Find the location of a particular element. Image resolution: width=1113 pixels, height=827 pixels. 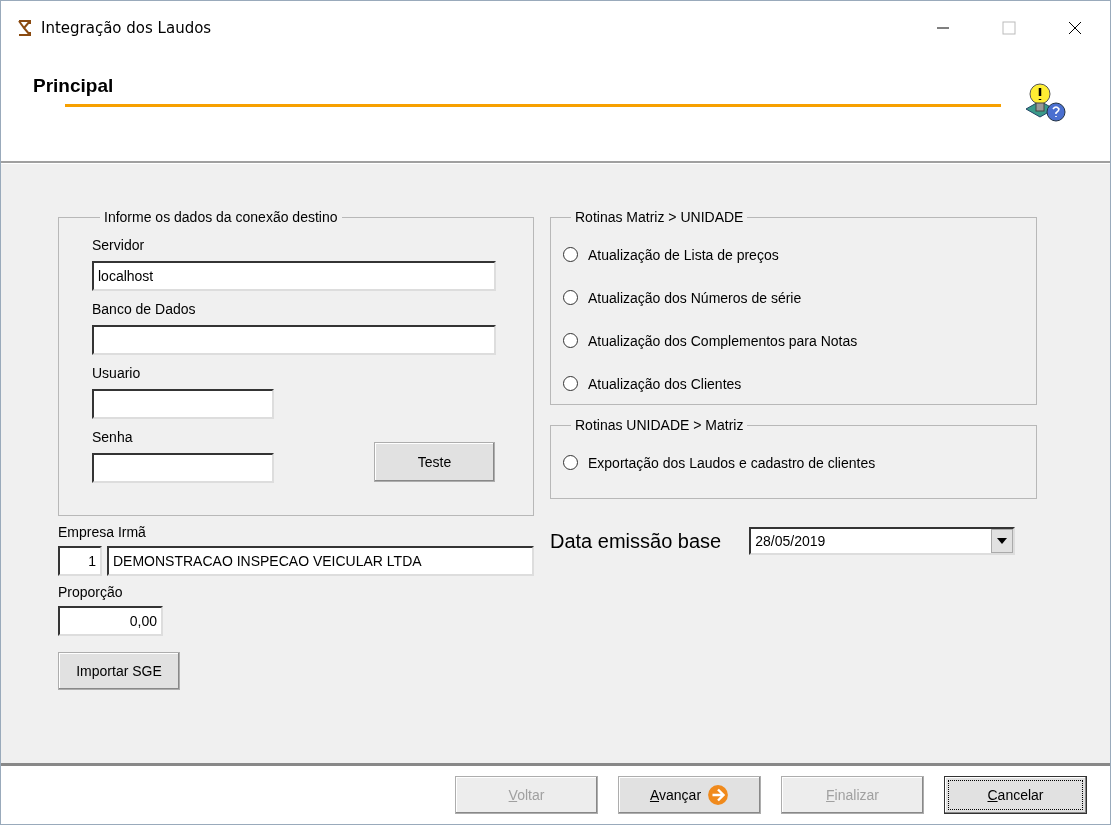

radio-label: Exportação dos Laudos e cadastro de clientes is located at coordinates (732, 462).